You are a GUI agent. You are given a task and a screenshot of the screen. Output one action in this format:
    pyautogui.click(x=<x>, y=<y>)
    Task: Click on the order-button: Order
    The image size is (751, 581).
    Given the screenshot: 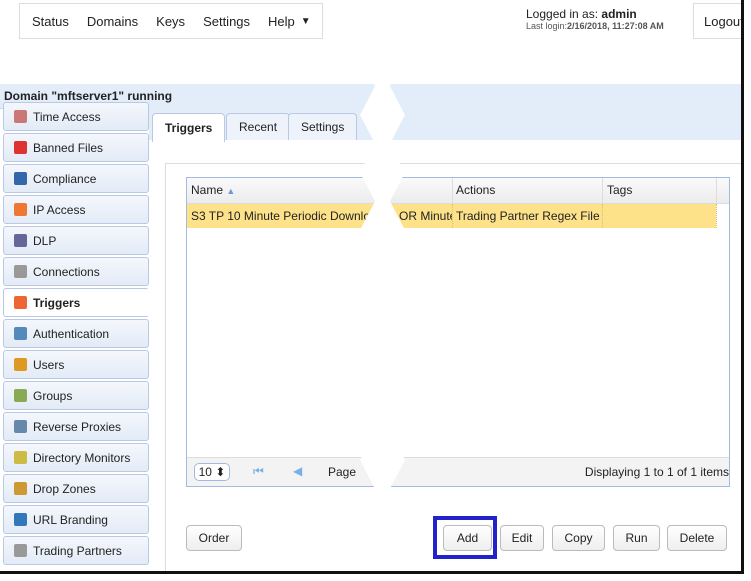 What is the action you would take?
    pyautogui.click(x=214, y=538)
    